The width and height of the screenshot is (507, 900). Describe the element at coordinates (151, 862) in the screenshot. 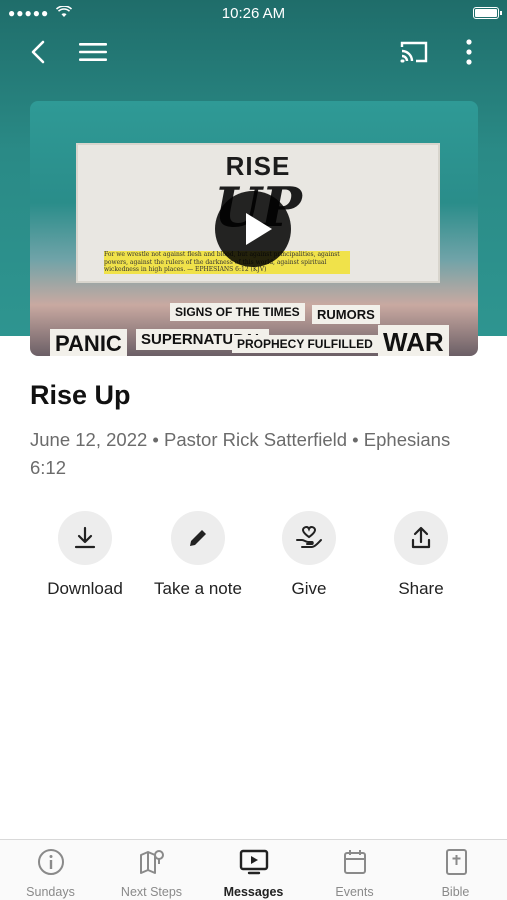

I see `map-pin-icon` at that location.